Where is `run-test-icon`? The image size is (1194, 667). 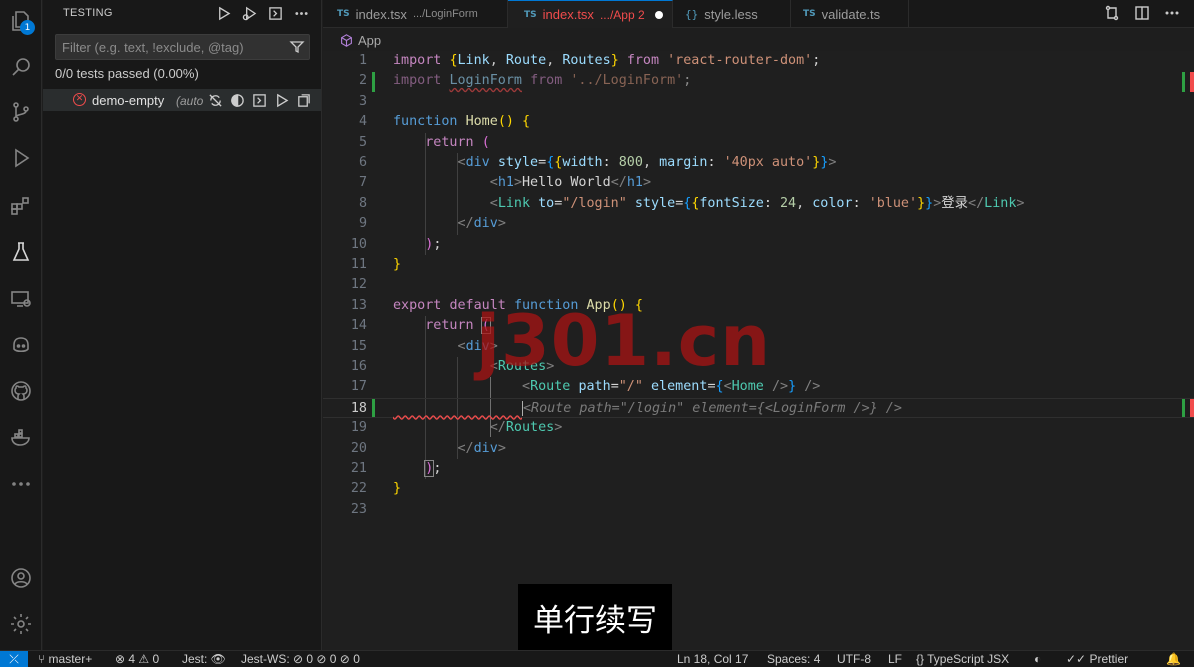 run-test-icon is located at coordinates (281, 100).